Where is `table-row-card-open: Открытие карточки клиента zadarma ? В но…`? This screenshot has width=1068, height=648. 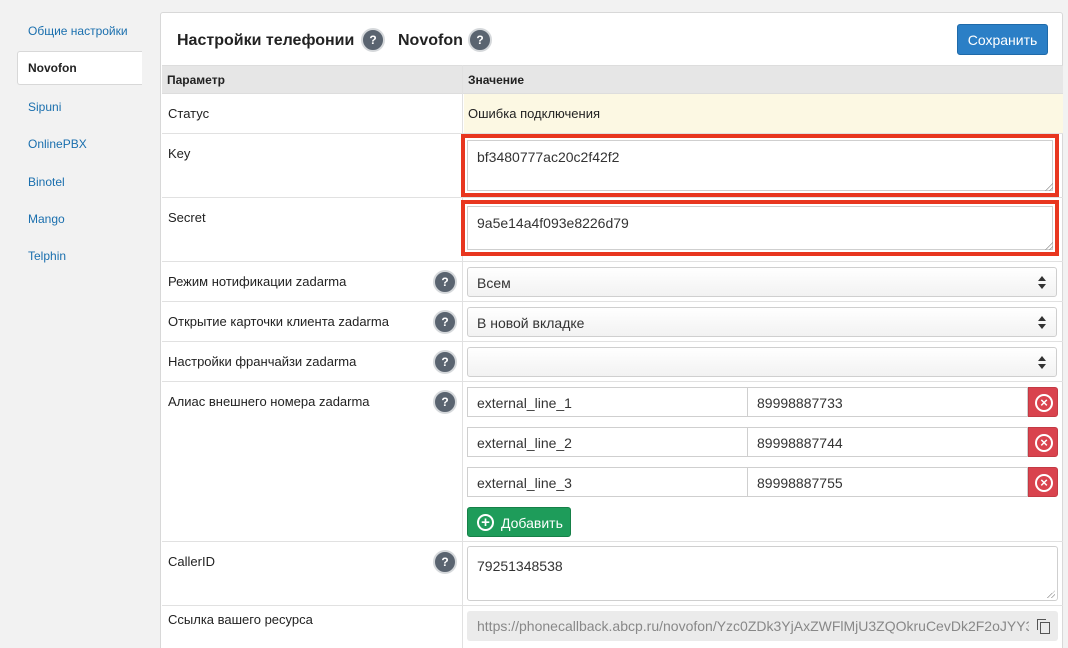
table-row-card-open: Открытие карточки клиента zadarma ? В но… is located at coordinates (612, 322).